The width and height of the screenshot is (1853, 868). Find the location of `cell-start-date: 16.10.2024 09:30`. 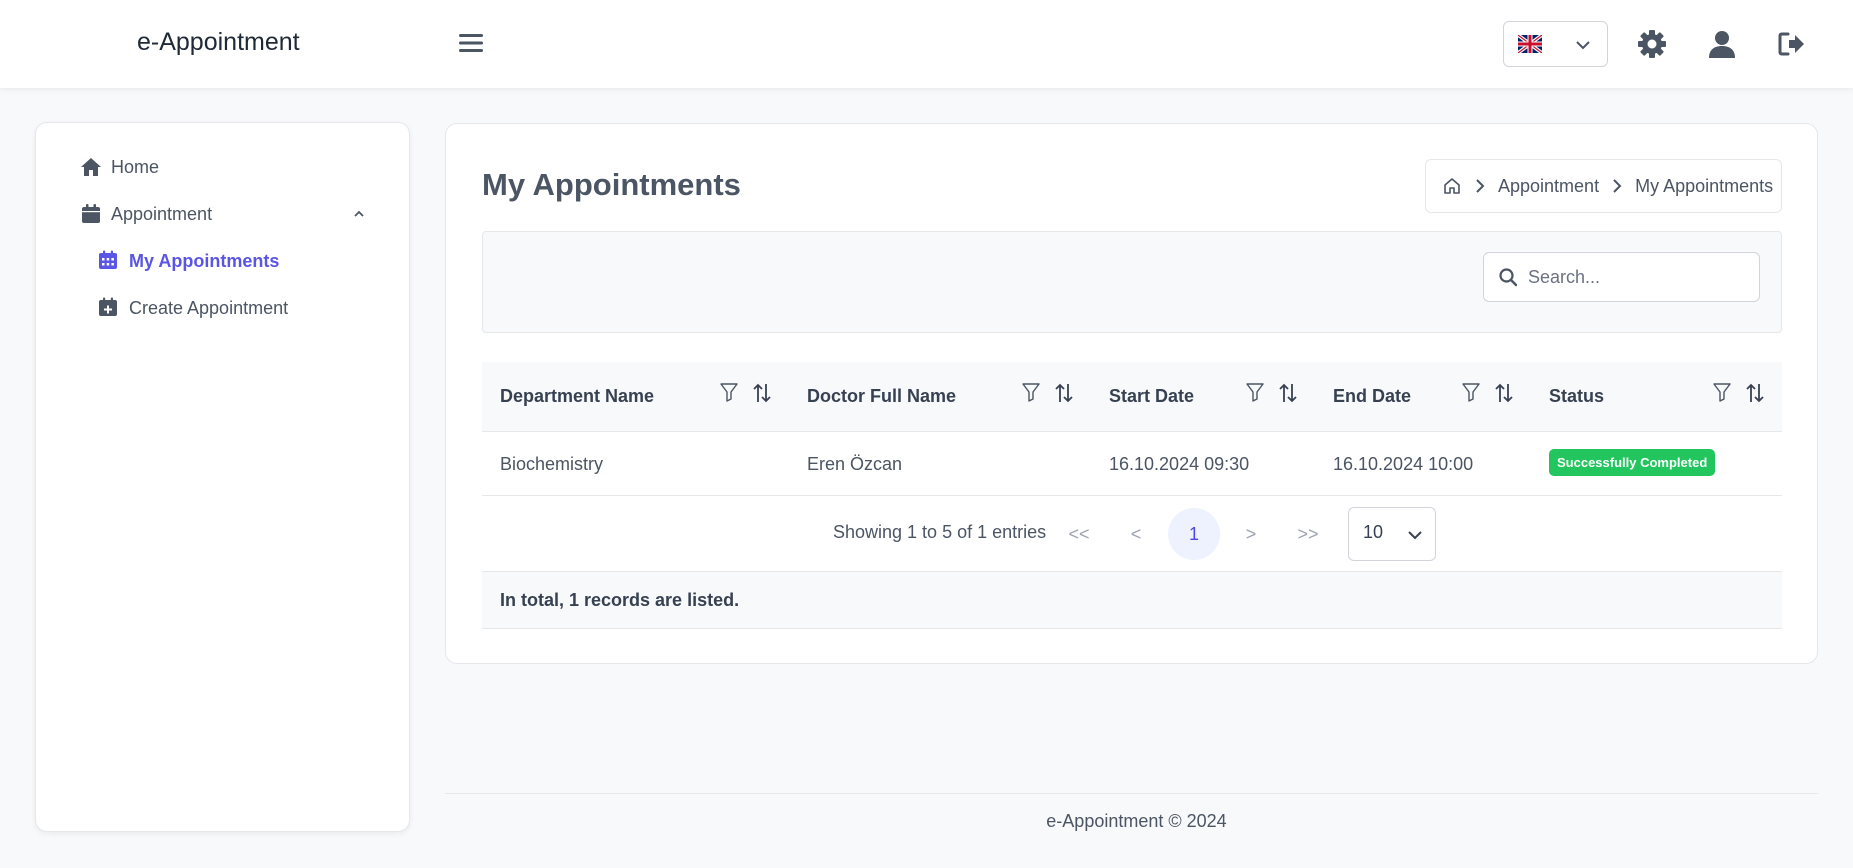

cell-start-date: 16.10.2024 09:30 is located at coordinates (1179, 464).